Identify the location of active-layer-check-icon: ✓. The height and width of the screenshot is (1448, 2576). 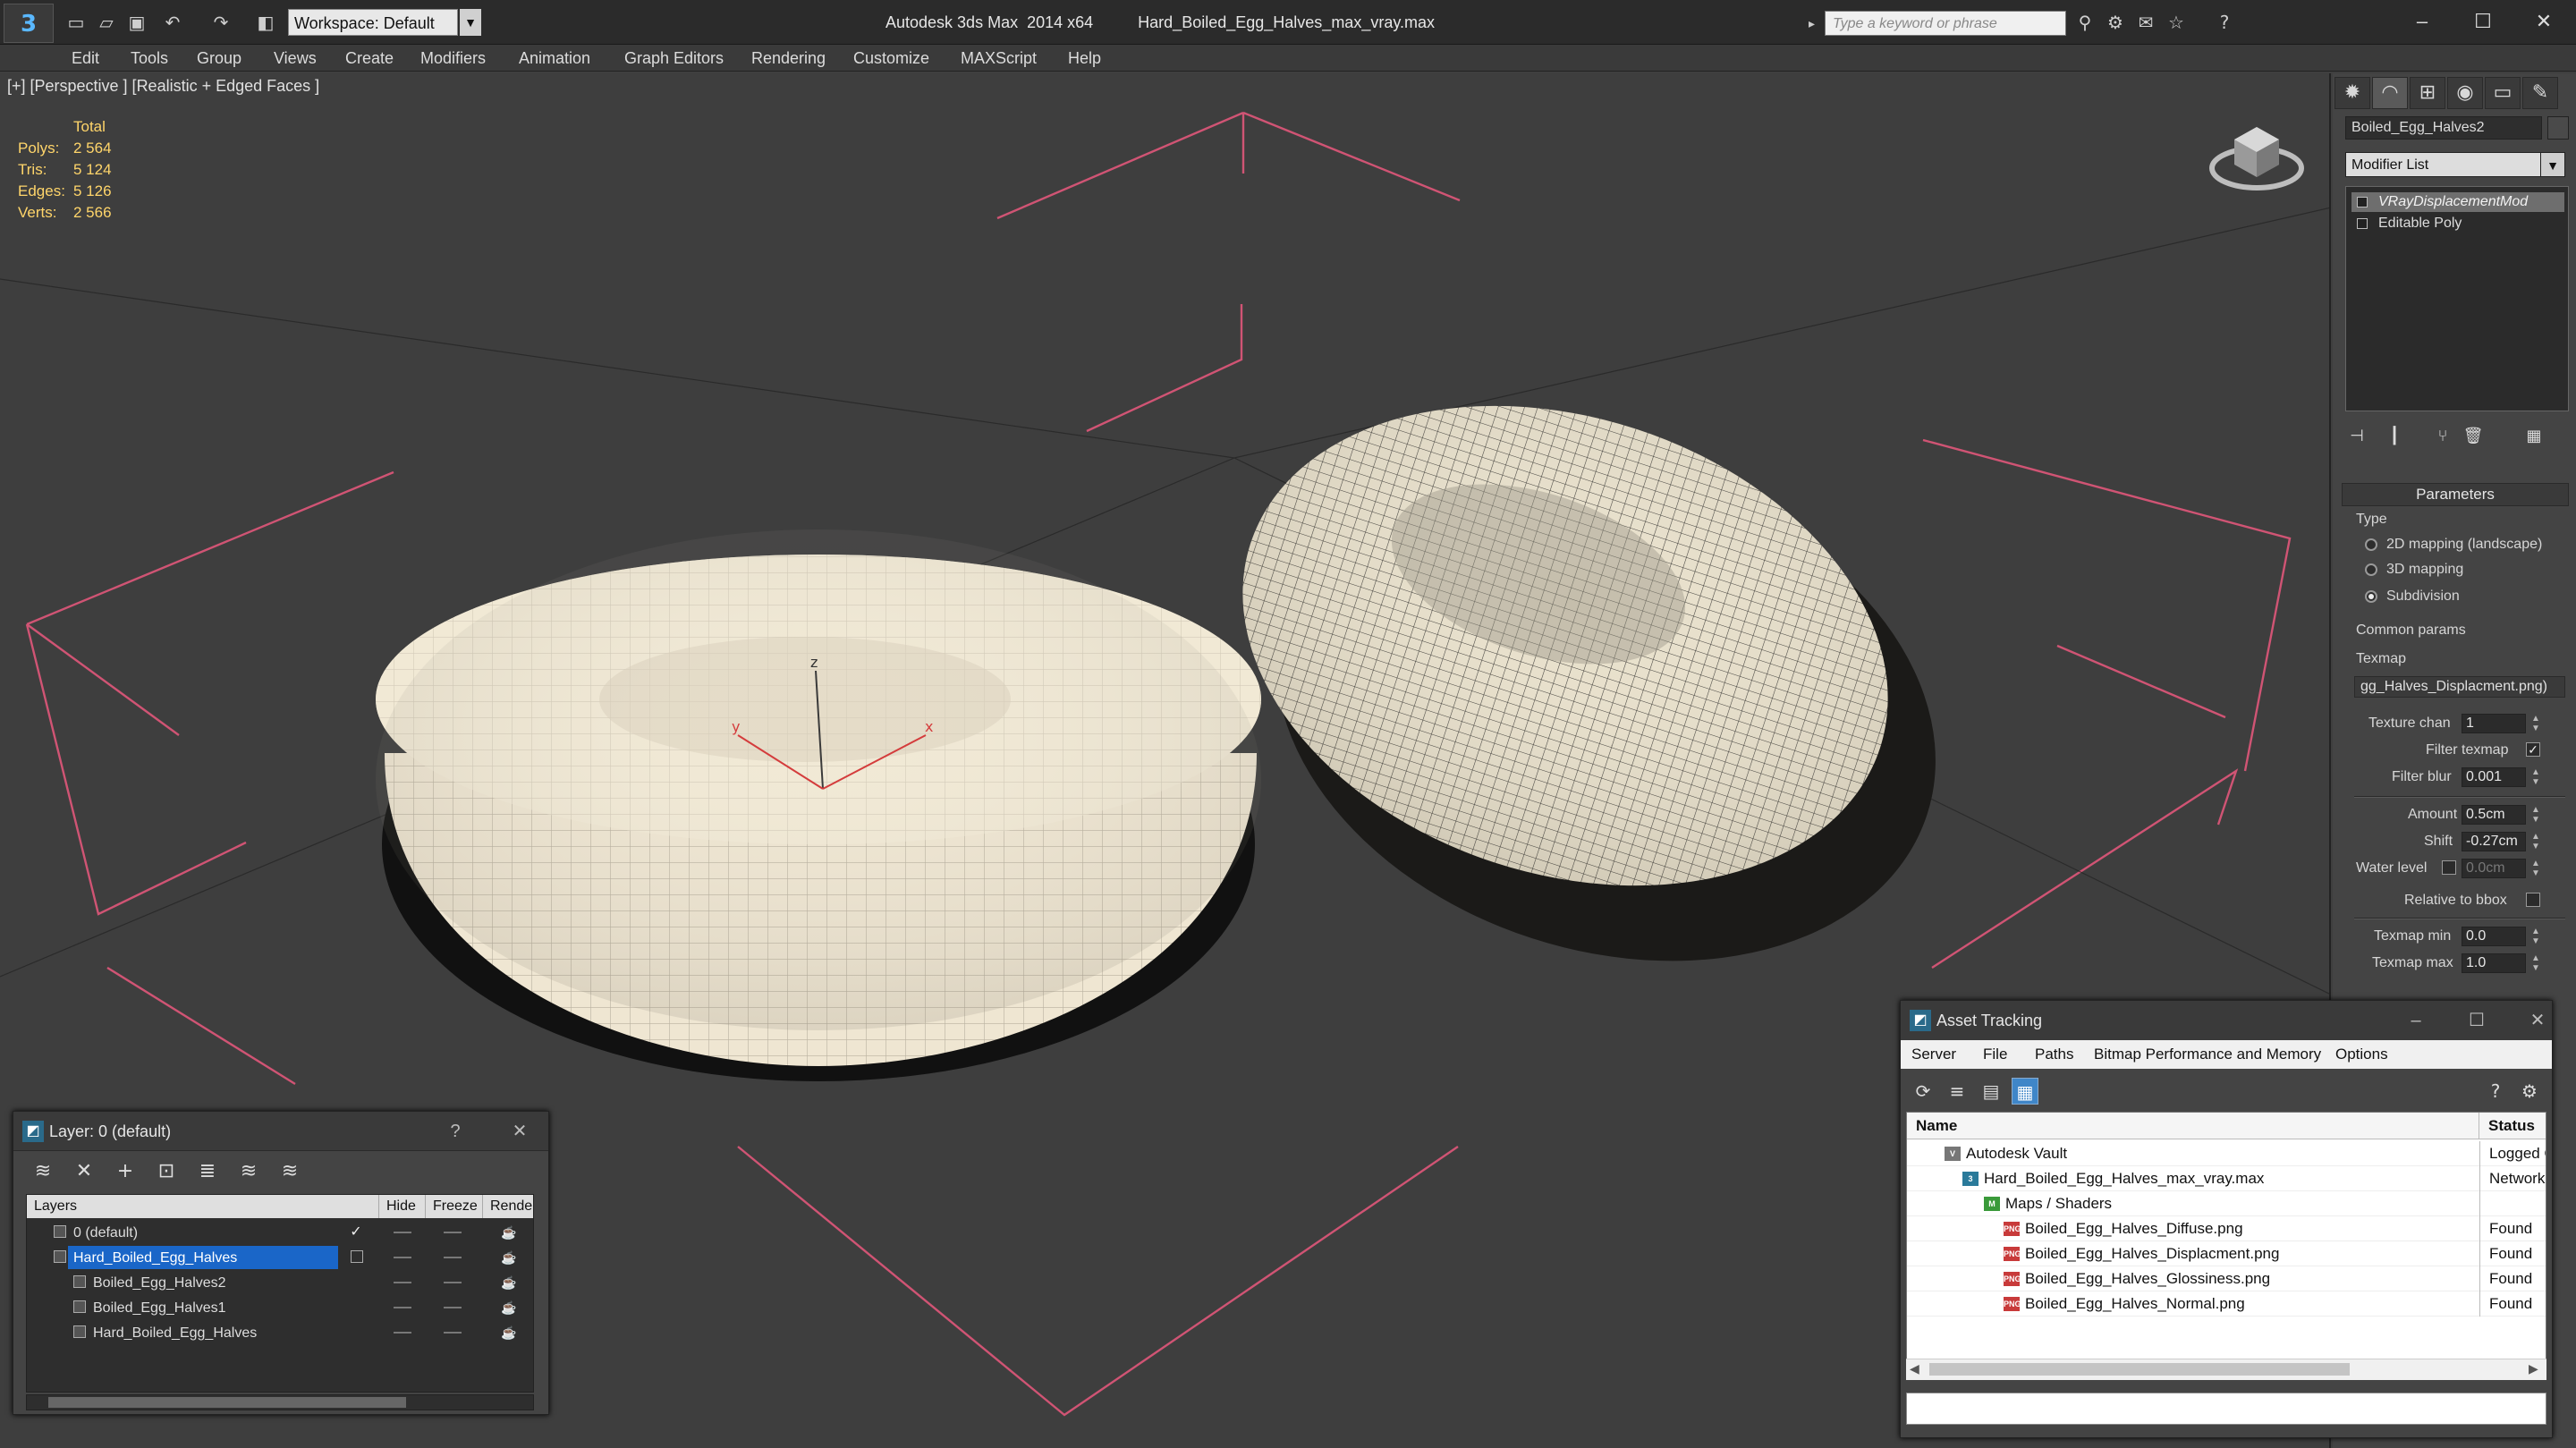
(356, 1232).